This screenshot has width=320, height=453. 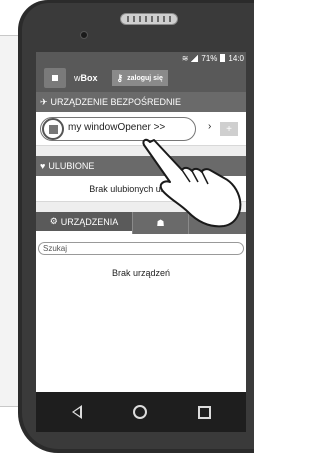 What do you see at coordinates (116, 127) in the screenshot?
I see `direct-device-name: my windowOpener >>` at bounding box center [116, 127].